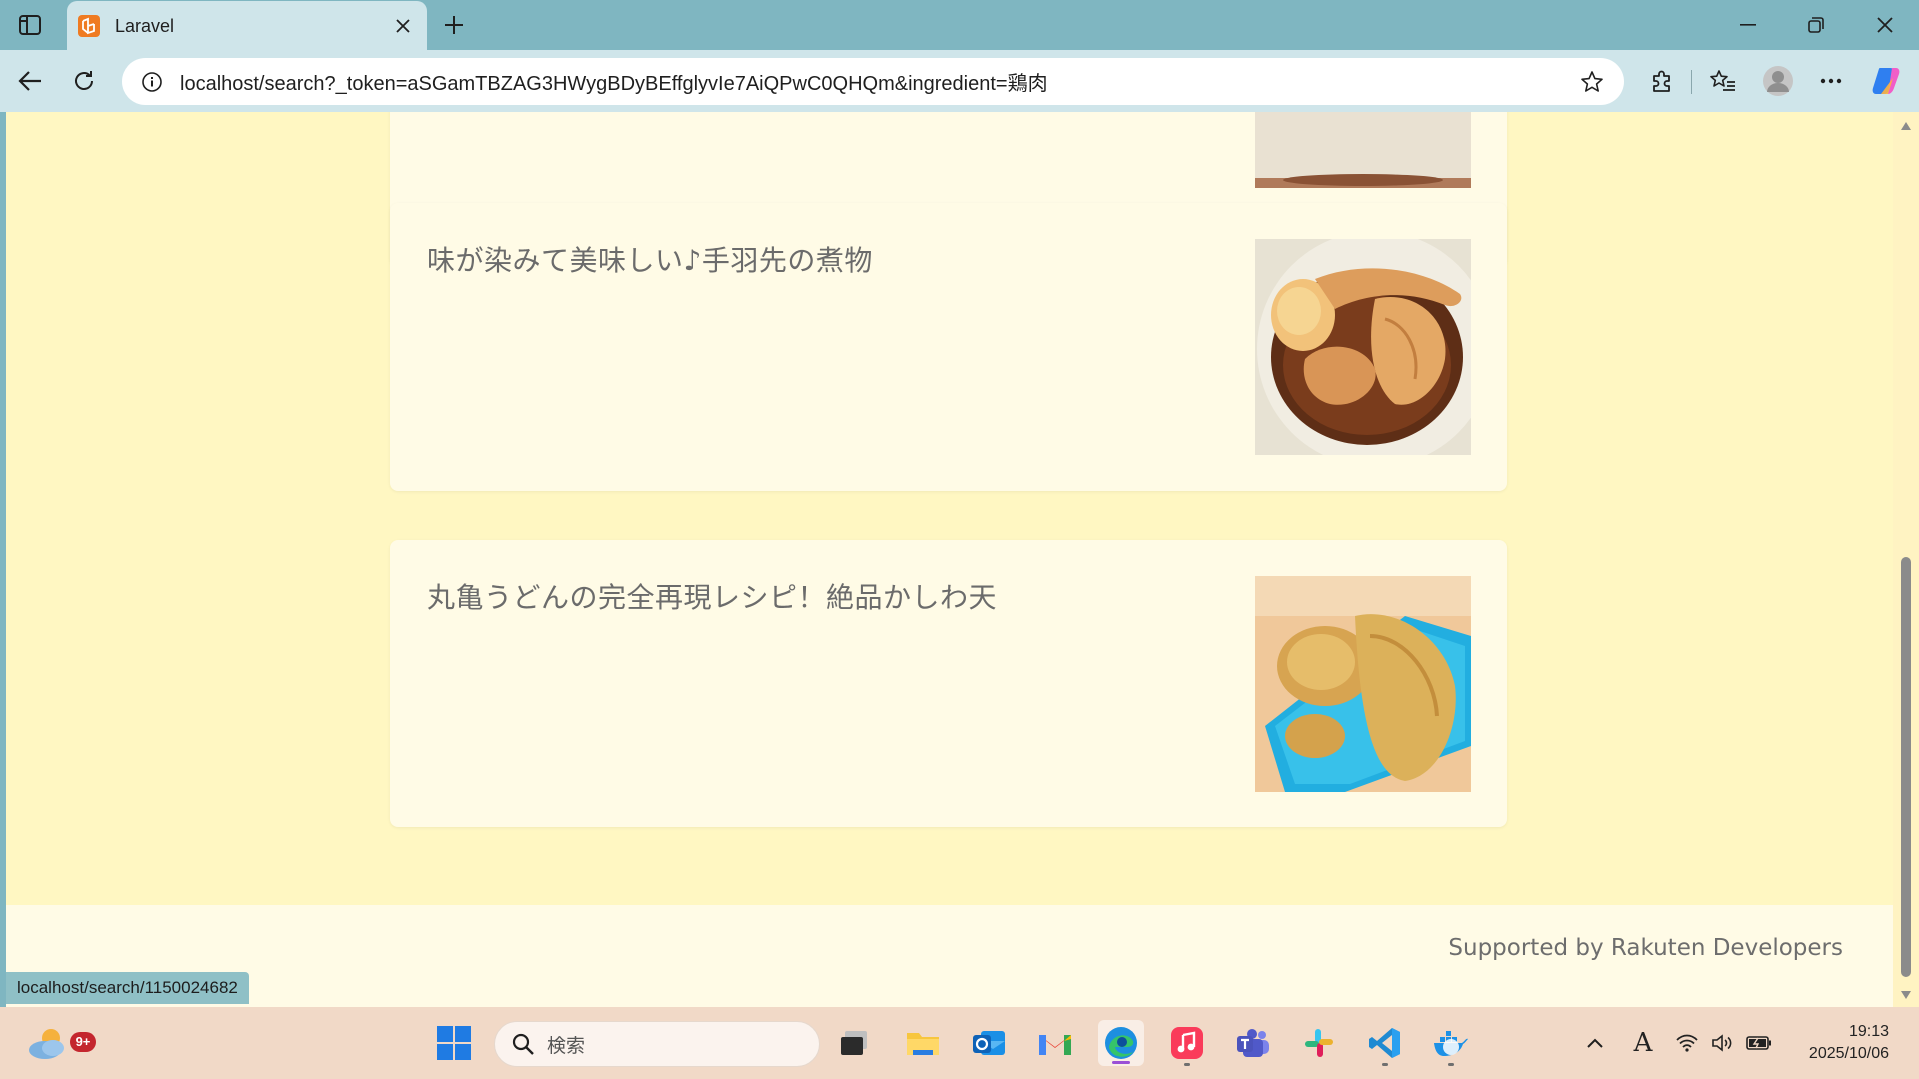  I want to click on more-dots-icon, so click(1831, 81).